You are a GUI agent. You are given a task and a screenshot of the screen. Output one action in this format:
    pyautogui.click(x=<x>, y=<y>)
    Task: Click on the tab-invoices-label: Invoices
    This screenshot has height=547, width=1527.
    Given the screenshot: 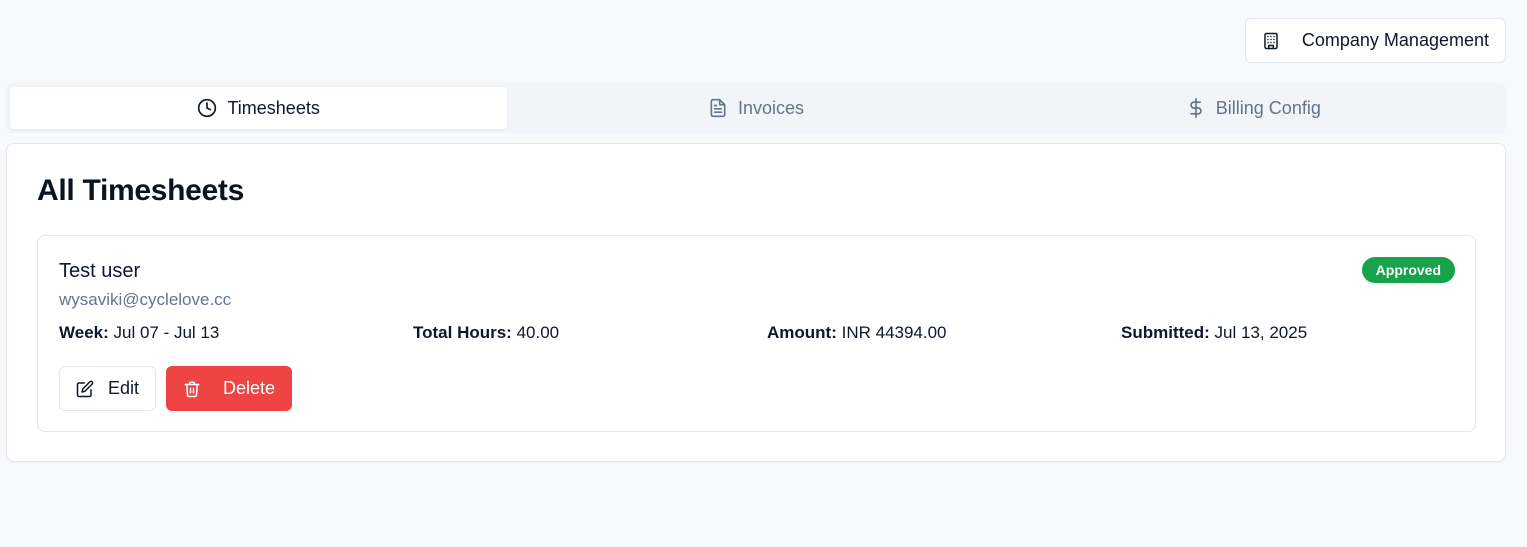 What is the action you would take?
    pyautogui.click(x=771, y=107)
    